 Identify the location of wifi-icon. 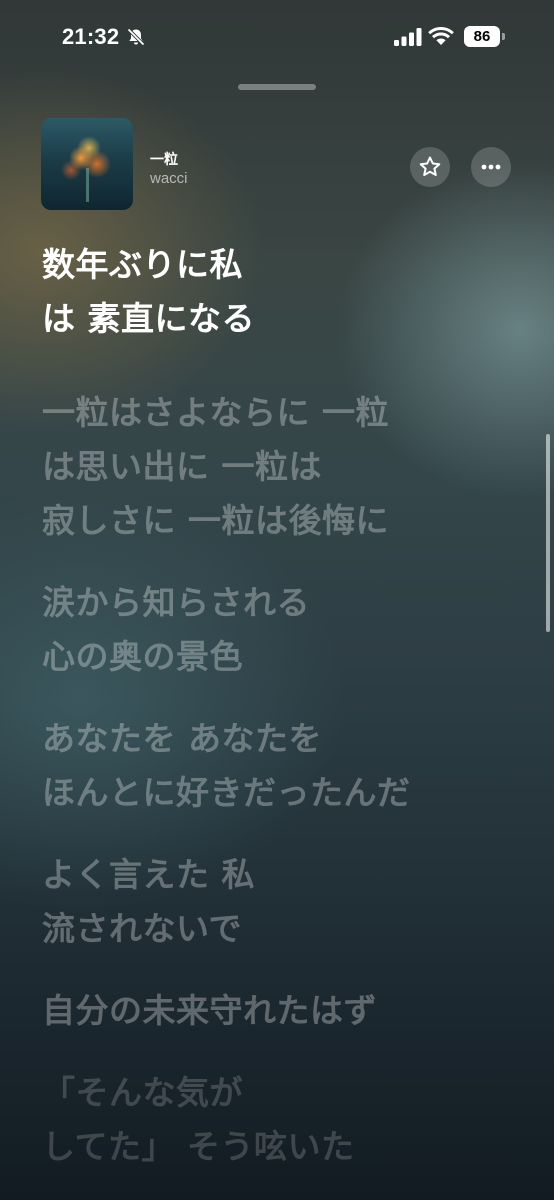
(441, 36).